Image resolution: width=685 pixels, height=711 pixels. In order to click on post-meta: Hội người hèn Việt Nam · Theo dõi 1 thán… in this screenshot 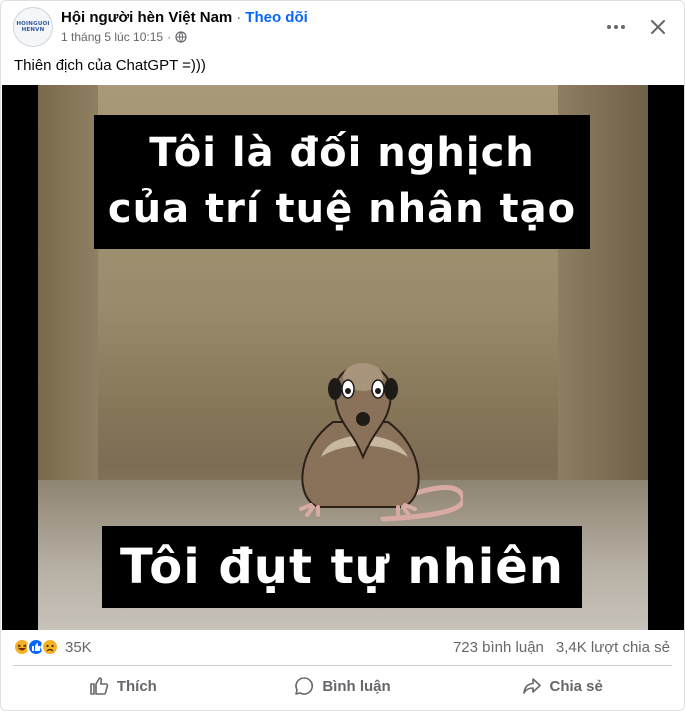, I will do `click(184, 27)`.